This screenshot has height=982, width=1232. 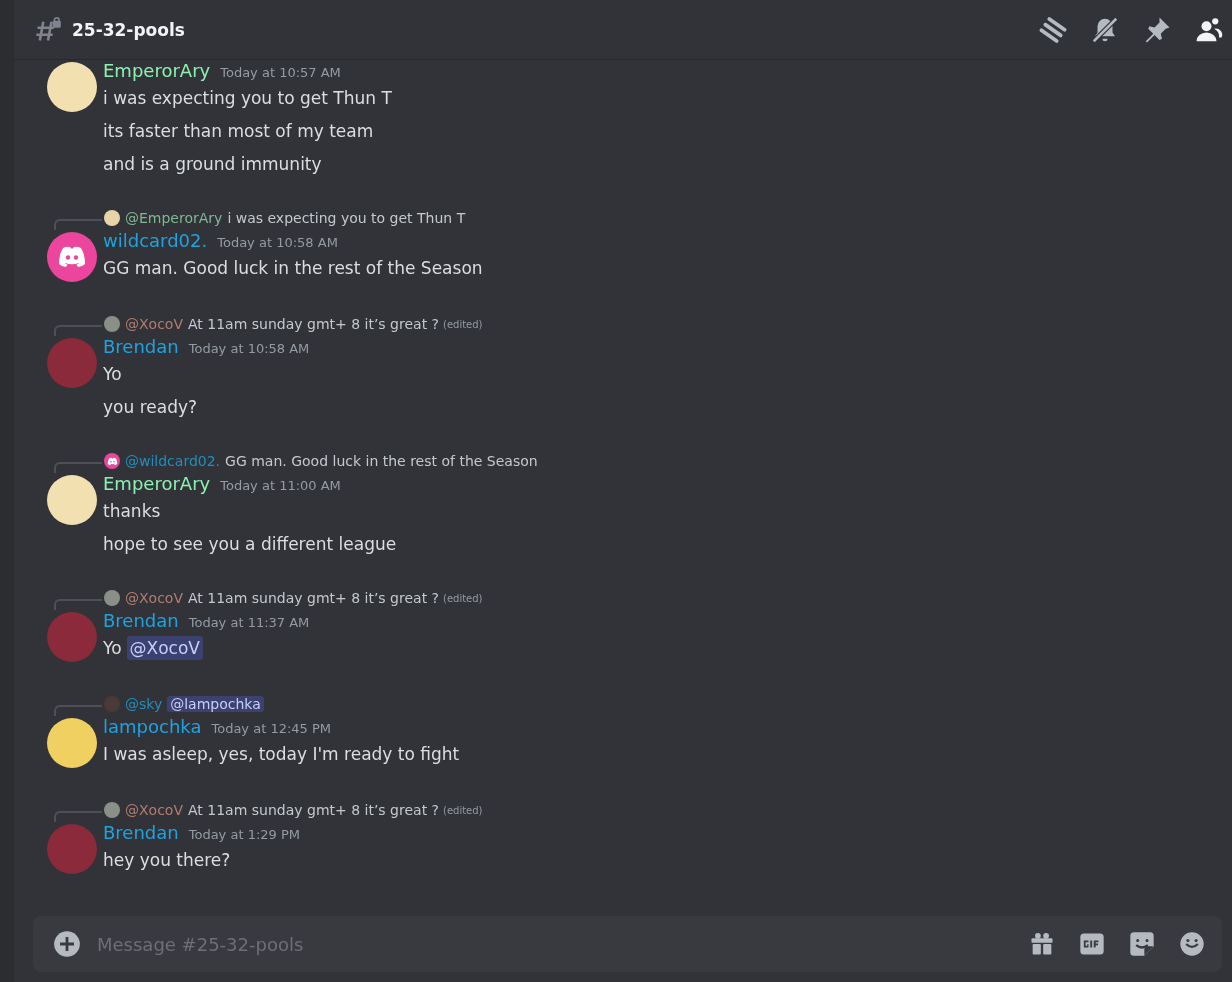 I want to click on message-input: Message #25-32-pools, so click(x=561, y=944).